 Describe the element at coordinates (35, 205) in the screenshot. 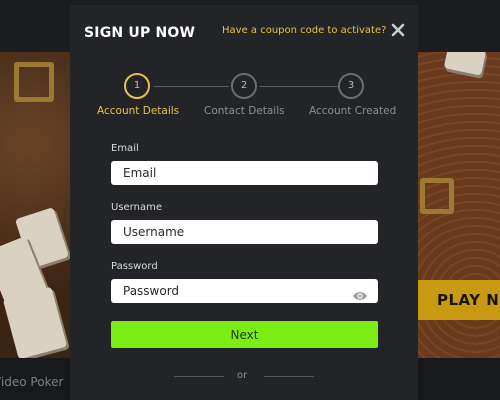

I see `game-thumbnail-left` at that location.